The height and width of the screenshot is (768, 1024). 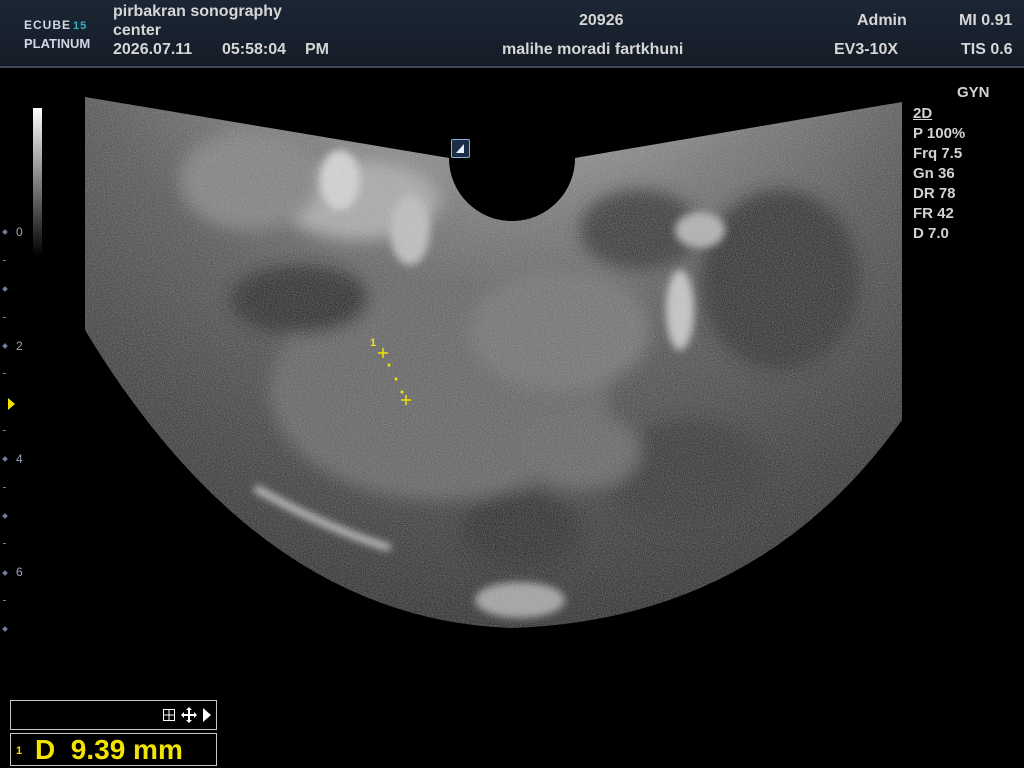 I want to click on preset-label: GYN, so click(x=973, y=92).